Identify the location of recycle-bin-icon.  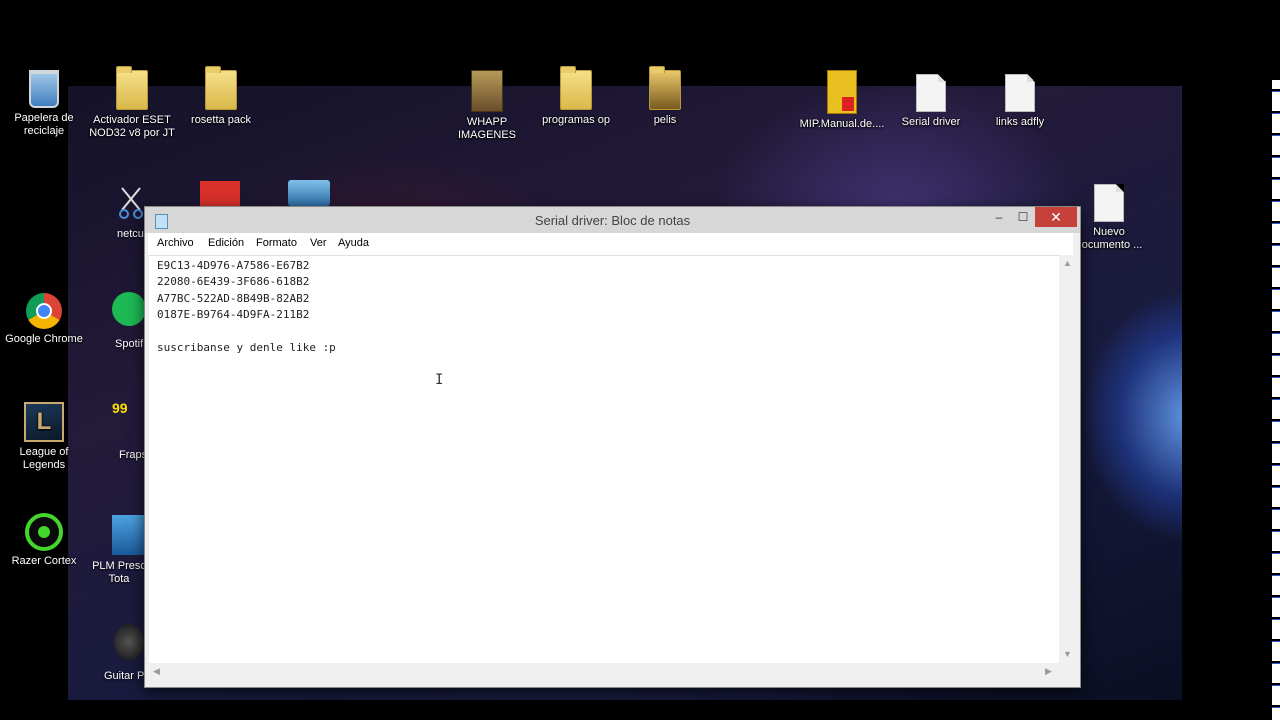
(44, 89).